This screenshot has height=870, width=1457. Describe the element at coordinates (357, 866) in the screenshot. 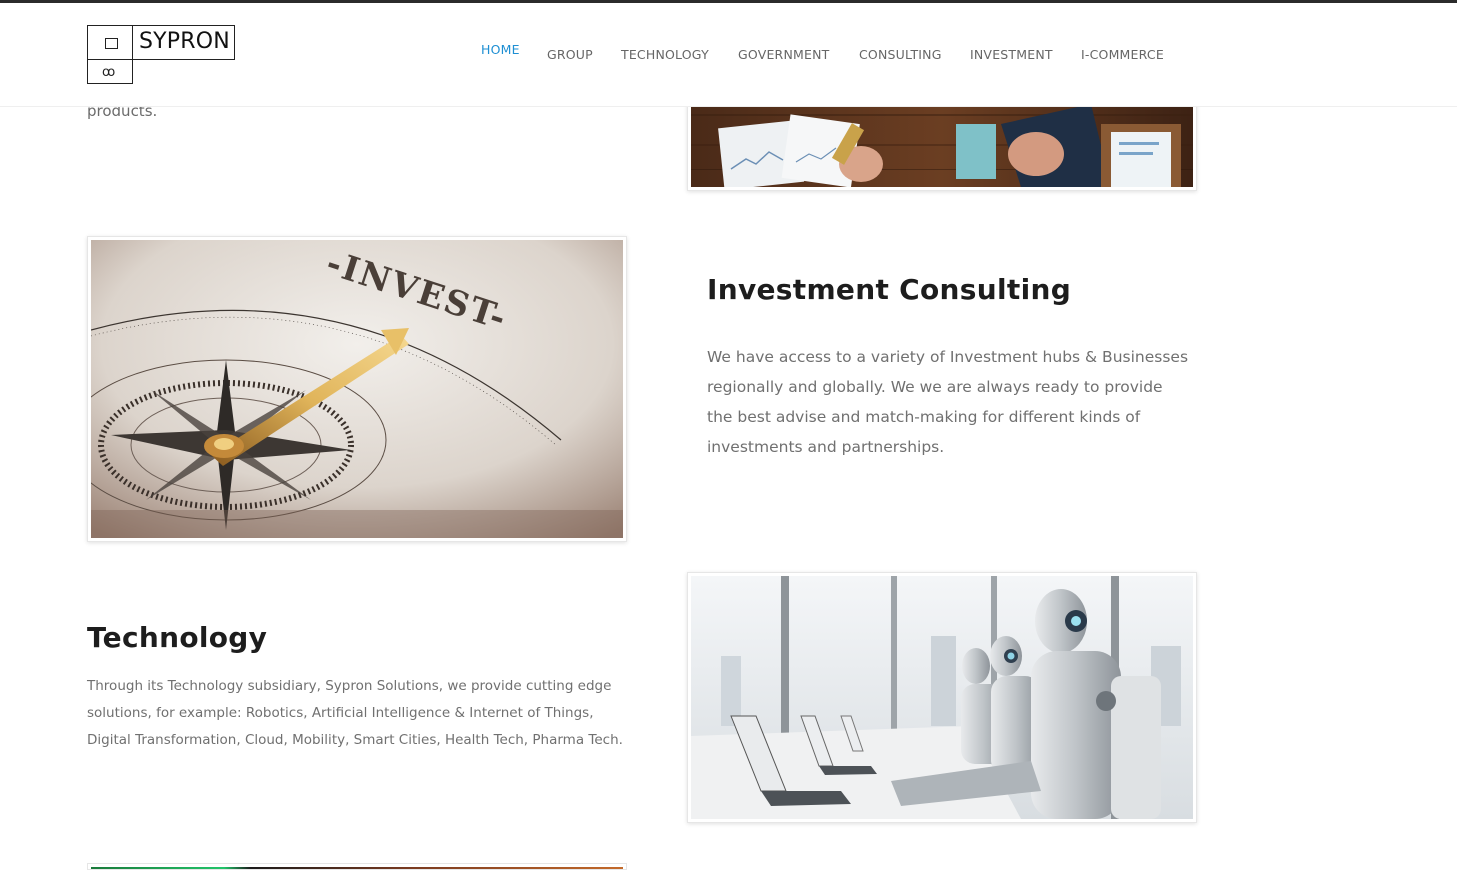

I see `next-section-image-edge` at that location.